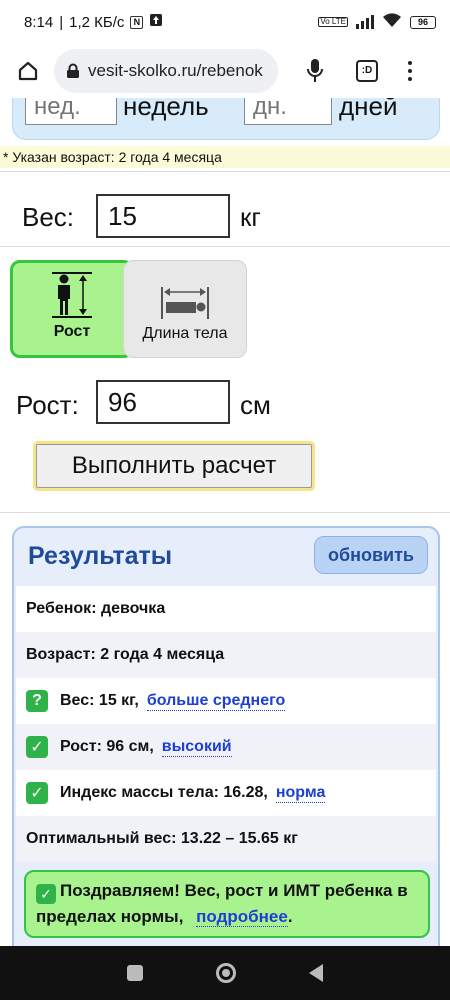  What do you see at coordinates (216, 701) in the screenshot?
I see `weight-assessment-link: больше среднего` at bounding box center [216, 701].